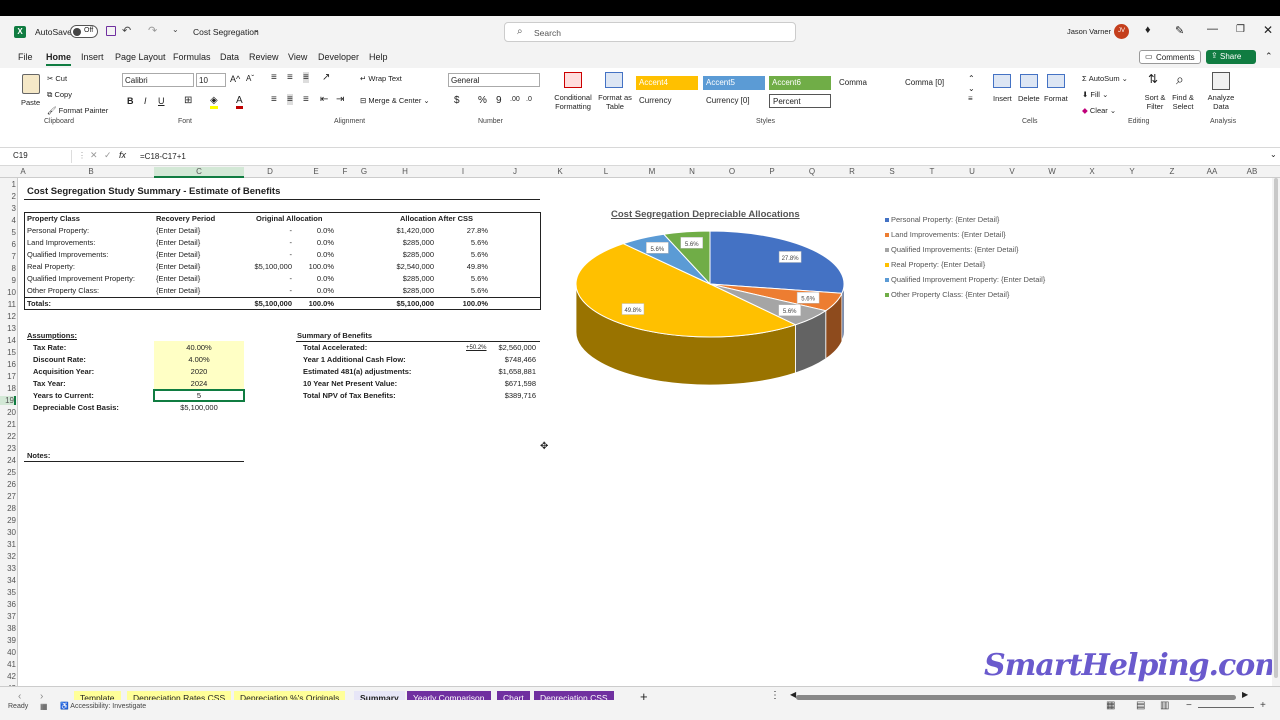  I want to click on vertical-scrollbar, so click(1276, 432).